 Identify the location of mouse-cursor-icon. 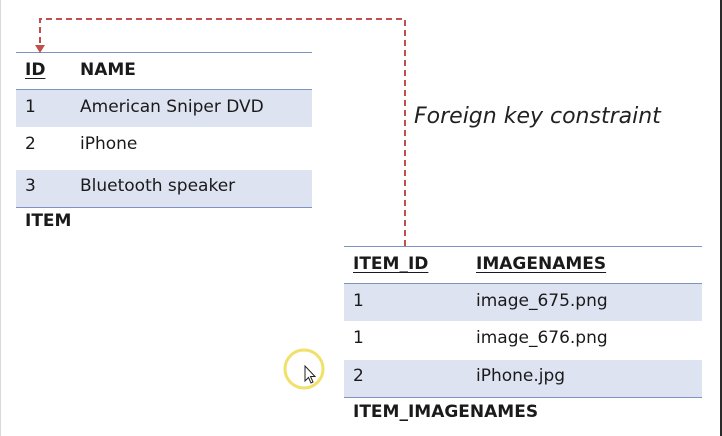
(310, 374).